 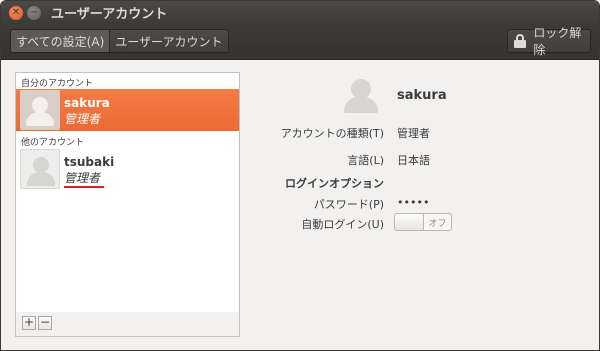 I want to click on detail-user-name: sakura, so click(x=422, y=95).